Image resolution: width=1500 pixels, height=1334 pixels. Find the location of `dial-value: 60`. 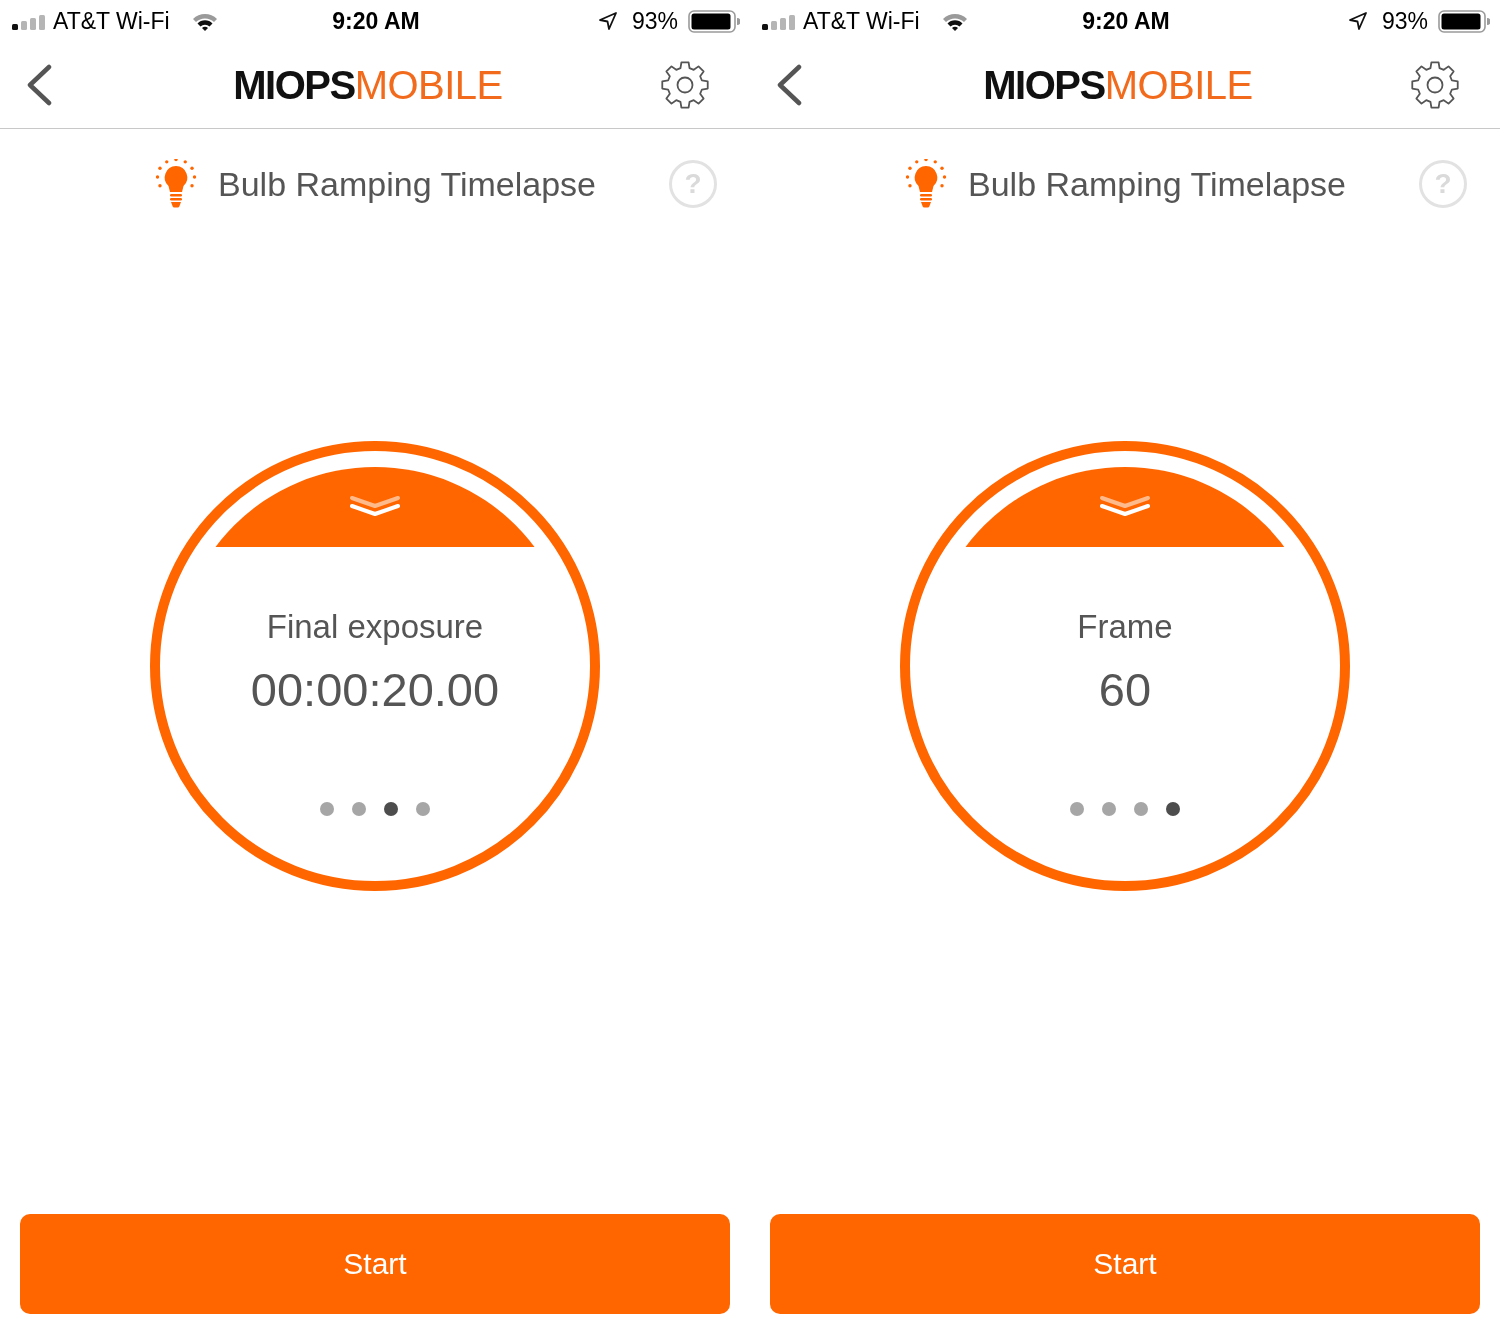

dial-value: 60 is located at coordinates (1125, 690).